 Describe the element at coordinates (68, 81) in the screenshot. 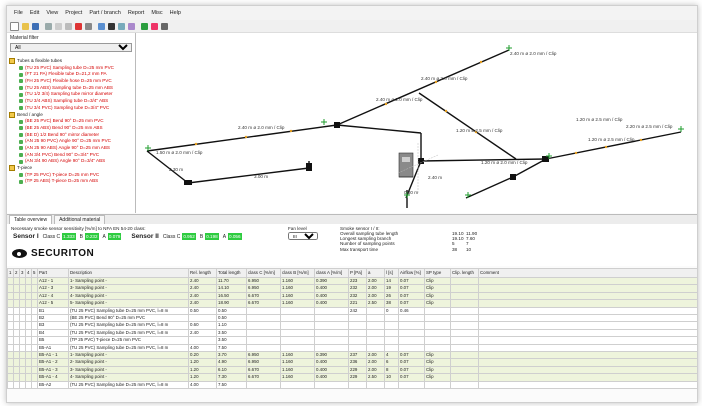

I see `tree-label: (FH 25 PVC) Flexible hose D=25 mm PVC` at that location.